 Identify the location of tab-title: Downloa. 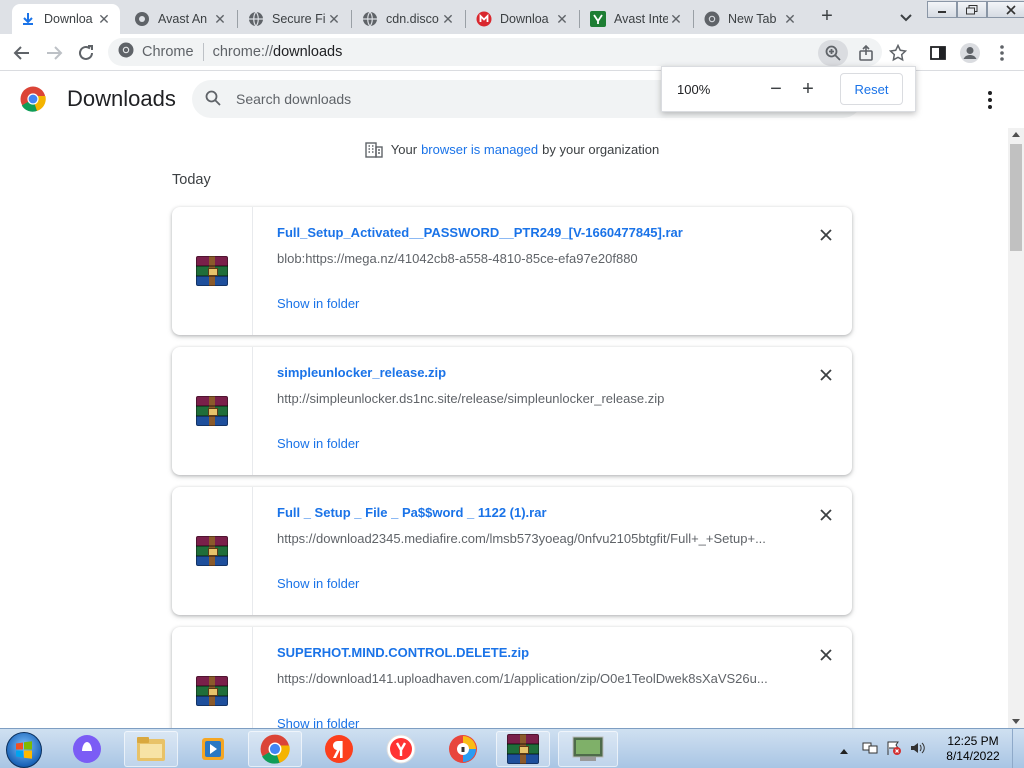
(68, 19).